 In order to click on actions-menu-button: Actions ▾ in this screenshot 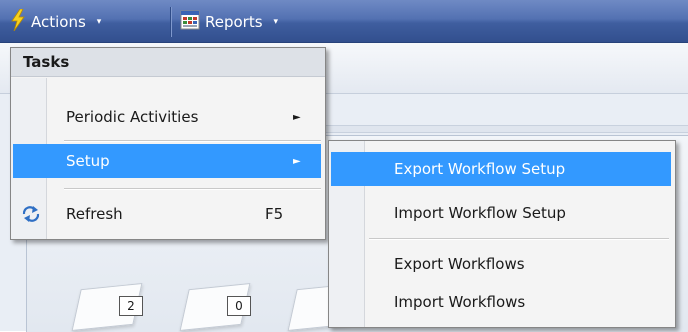, I will do `click(56, 21)`.